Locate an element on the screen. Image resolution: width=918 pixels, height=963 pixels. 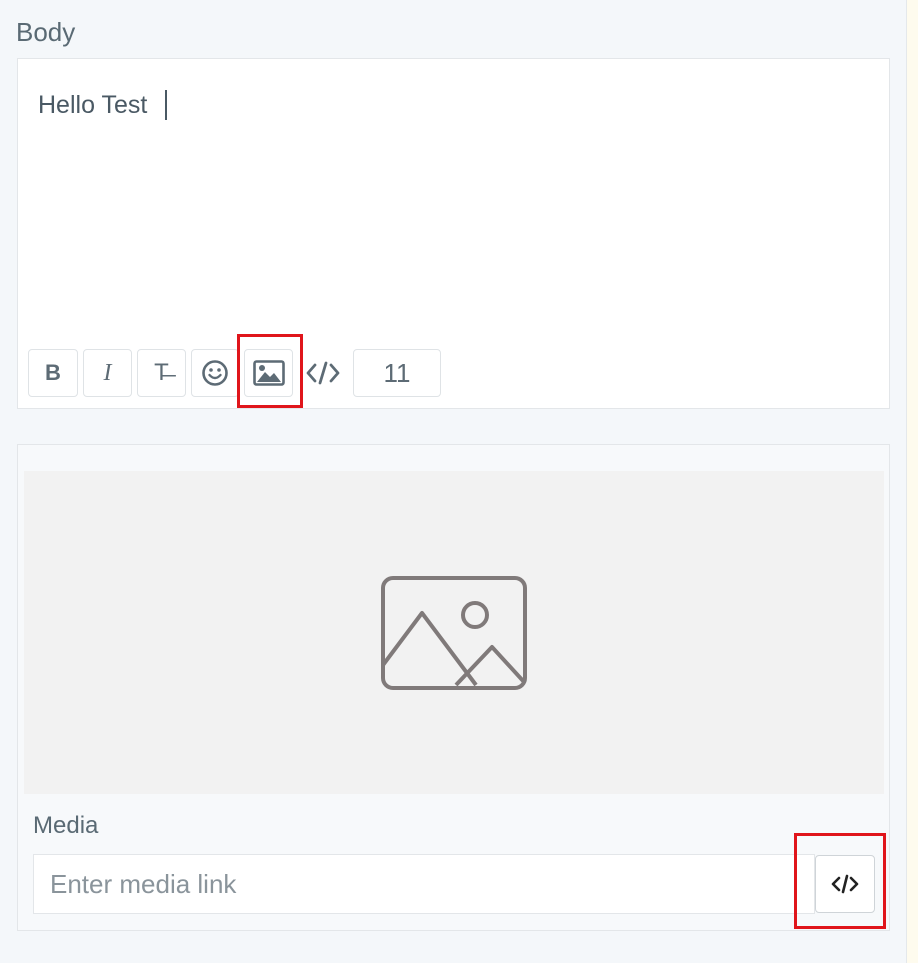
strikethrough-button: T̶ is located at coordinates (161, 373).